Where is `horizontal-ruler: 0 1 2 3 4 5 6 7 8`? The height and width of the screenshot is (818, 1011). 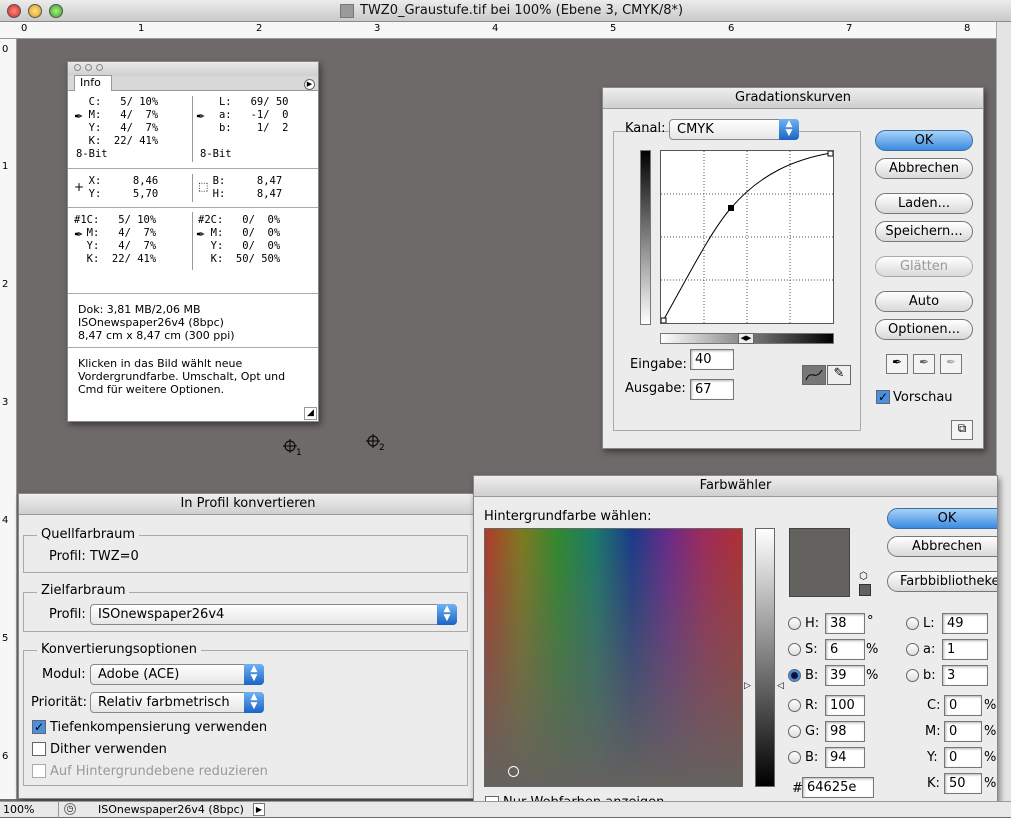
horizontal-ruler: 0 1 2 3 4 5 6 7 8 is located at coordinates (505, 30).